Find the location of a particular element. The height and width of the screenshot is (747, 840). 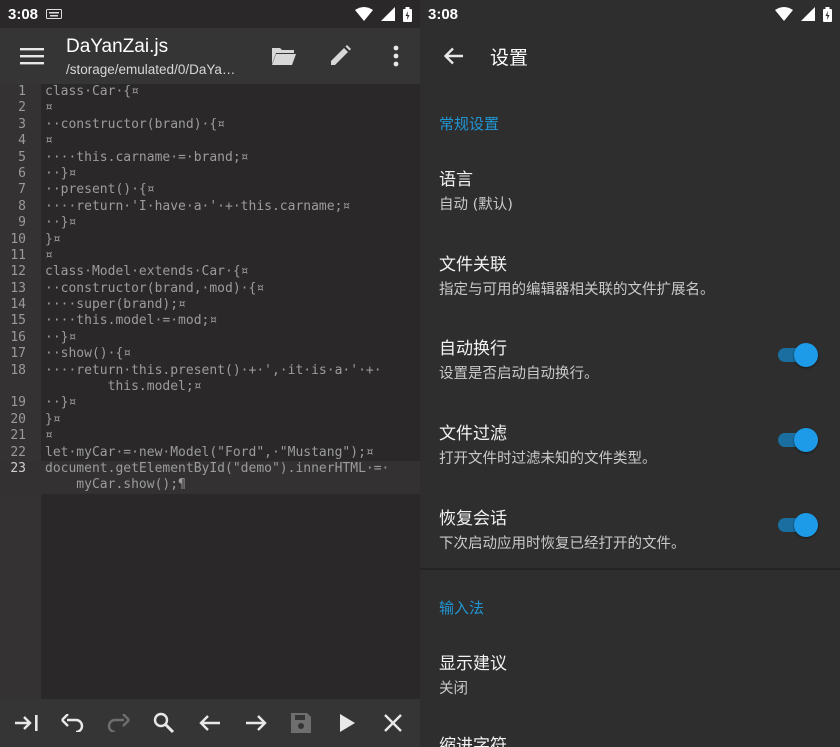

code-line: 1 class·Car·{¤ is located at coordinates (210, 92).